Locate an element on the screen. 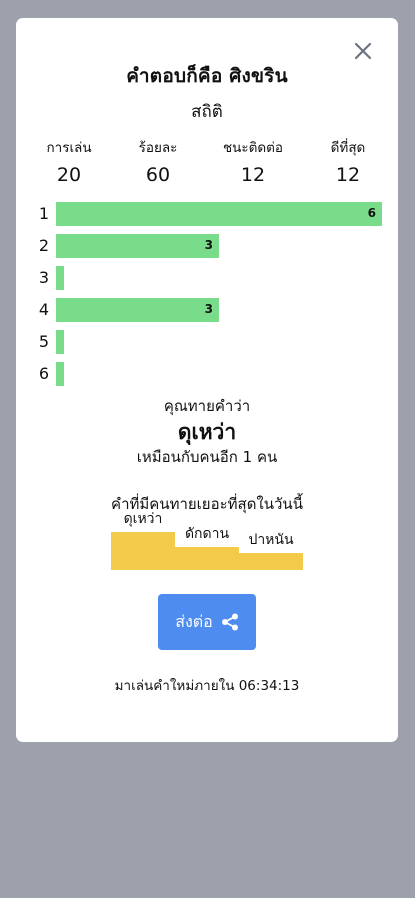 The height and width of the screenshot is (898, 415). stat-label: การเล่น is located at coordinates (69, 148).